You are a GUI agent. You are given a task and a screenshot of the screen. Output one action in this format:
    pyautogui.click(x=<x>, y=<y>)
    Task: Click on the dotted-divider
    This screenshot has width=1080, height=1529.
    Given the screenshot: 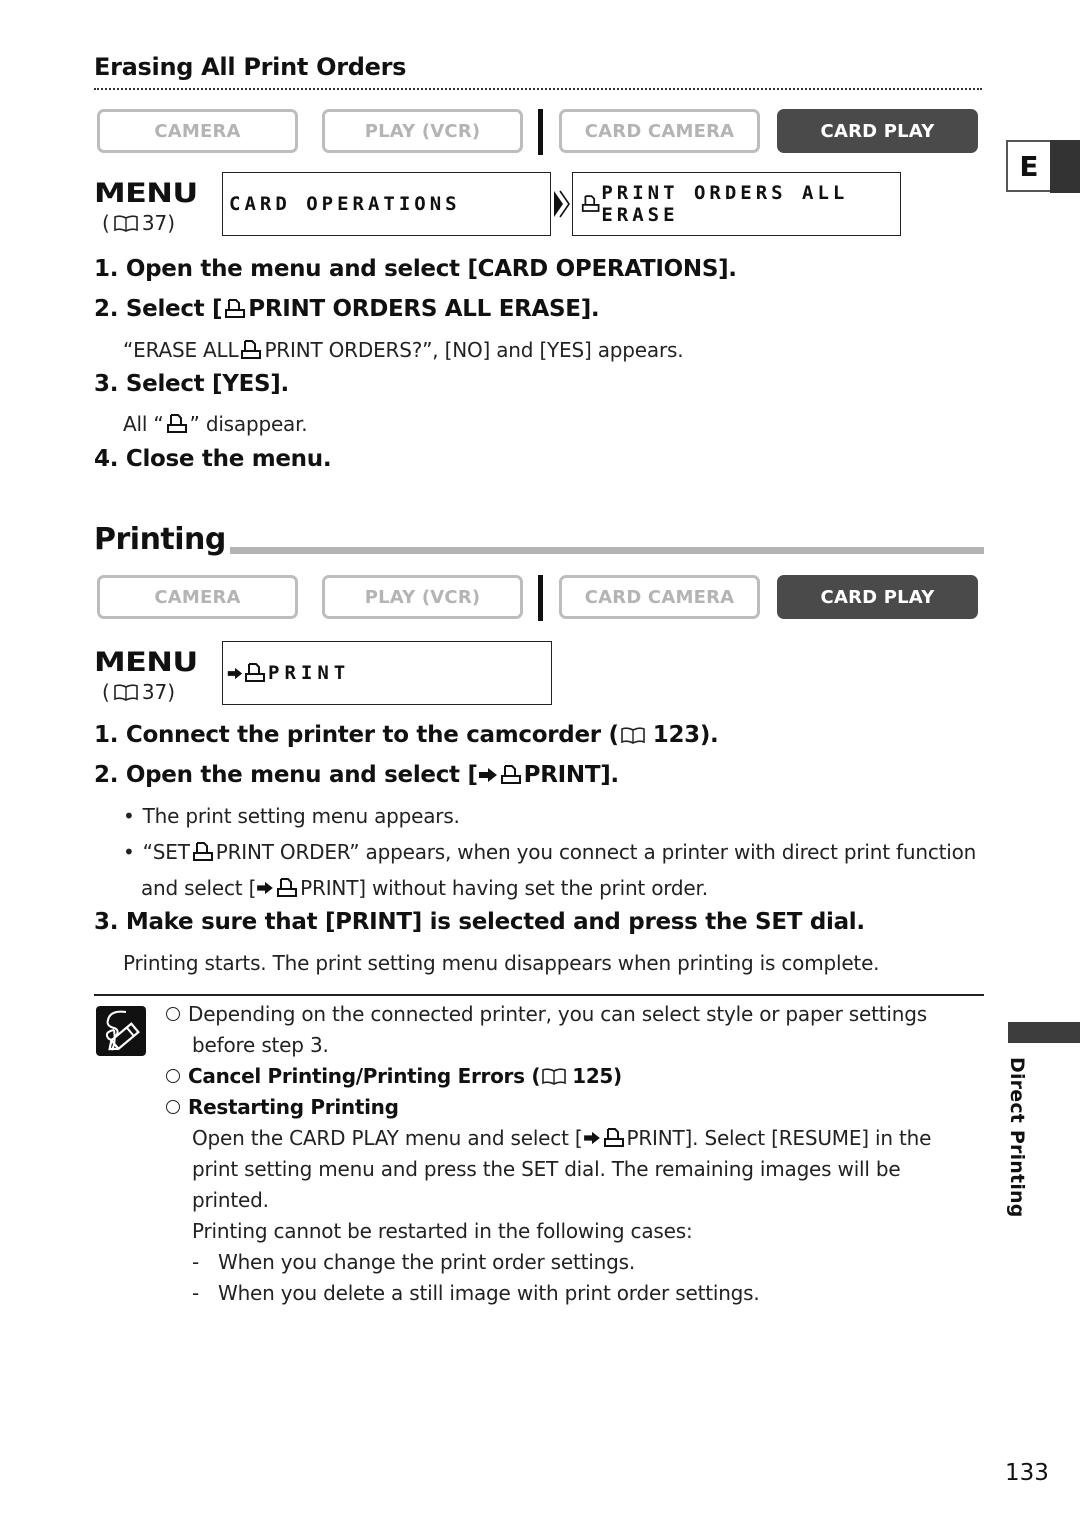 What is the action you would take?
    pyautogui.click(x=538, y=89)
    